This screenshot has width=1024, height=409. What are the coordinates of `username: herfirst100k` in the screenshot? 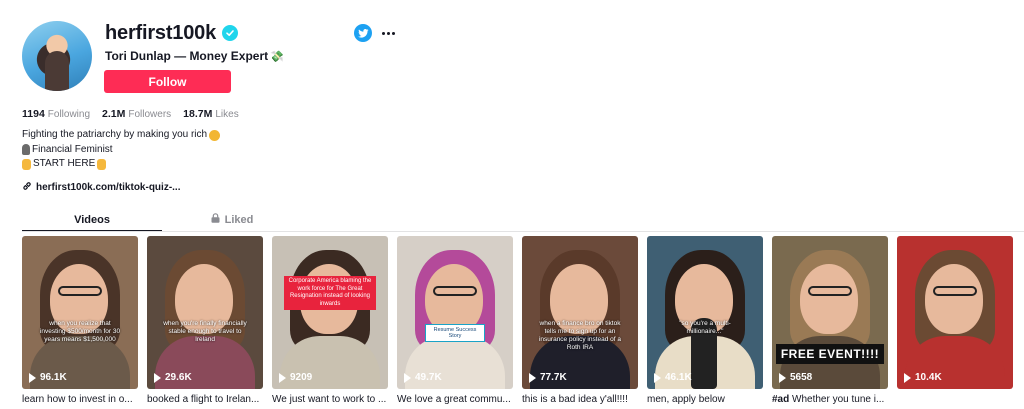 It's located at (160, 32).